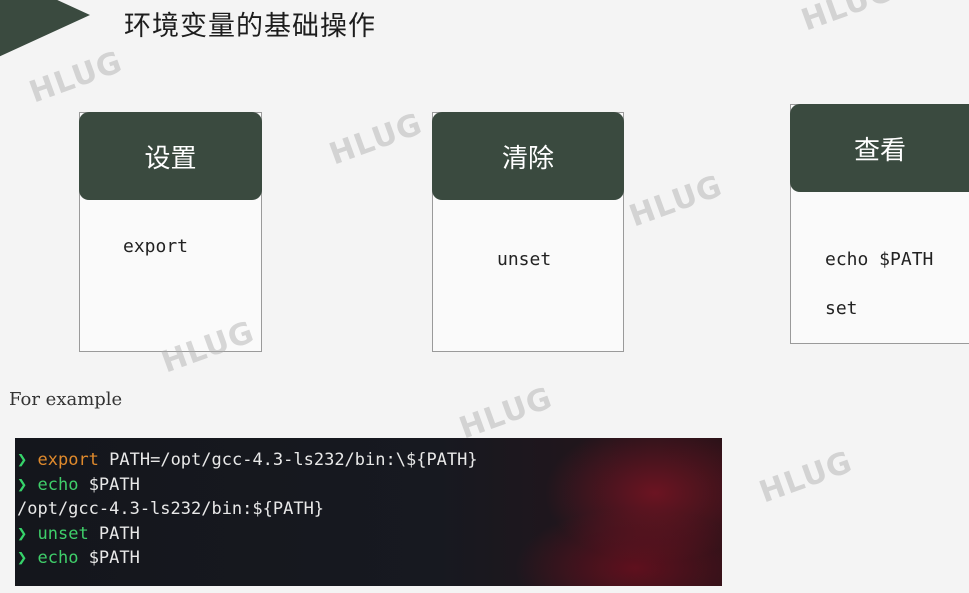 The width and height of the screenshot is (969, 593). Describe the element at coordinates (171, 509) in the screenshot. I see `terminal-output: /opt/gcc-4.3-ls232/bin:${PATH}` at that location.